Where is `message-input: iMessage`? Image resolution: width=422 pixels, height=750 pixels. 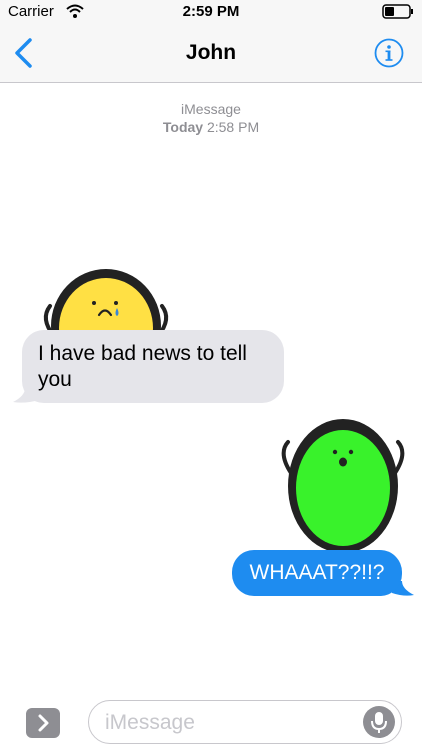 message-input: iMessage is located at coordinates (245, 722).